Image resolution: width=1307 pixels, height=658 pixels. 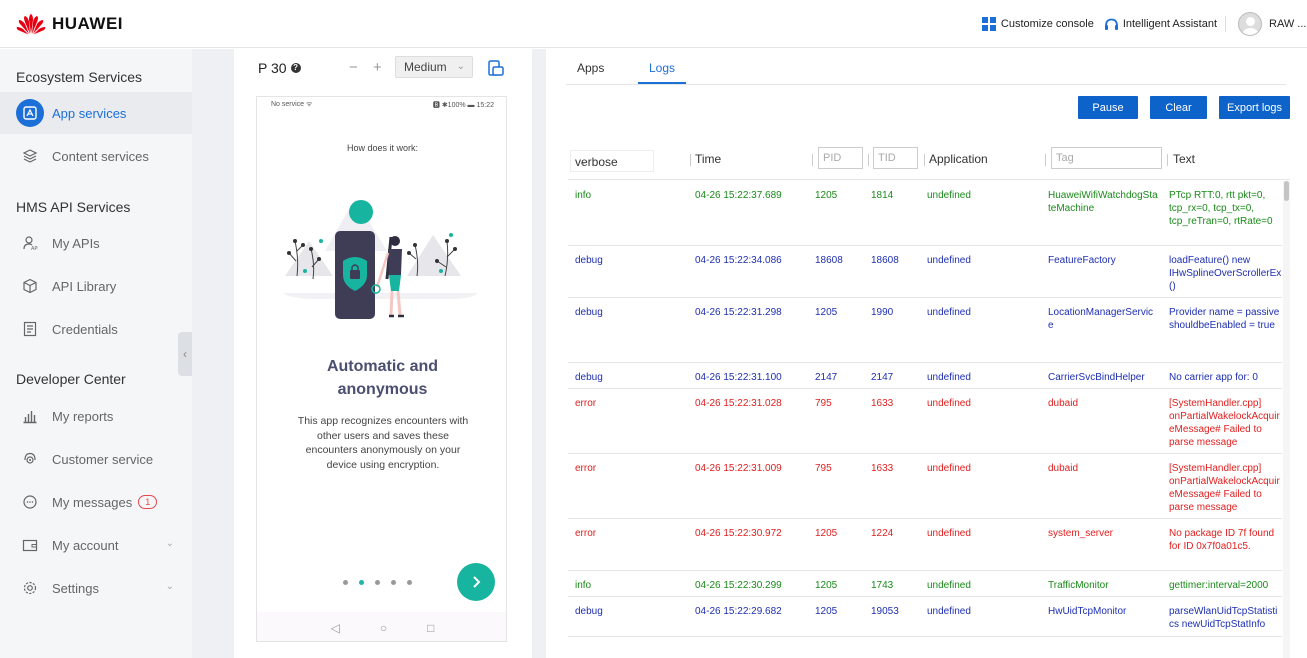 I want to click on home-icon: ○, so click(x=383, y=628).